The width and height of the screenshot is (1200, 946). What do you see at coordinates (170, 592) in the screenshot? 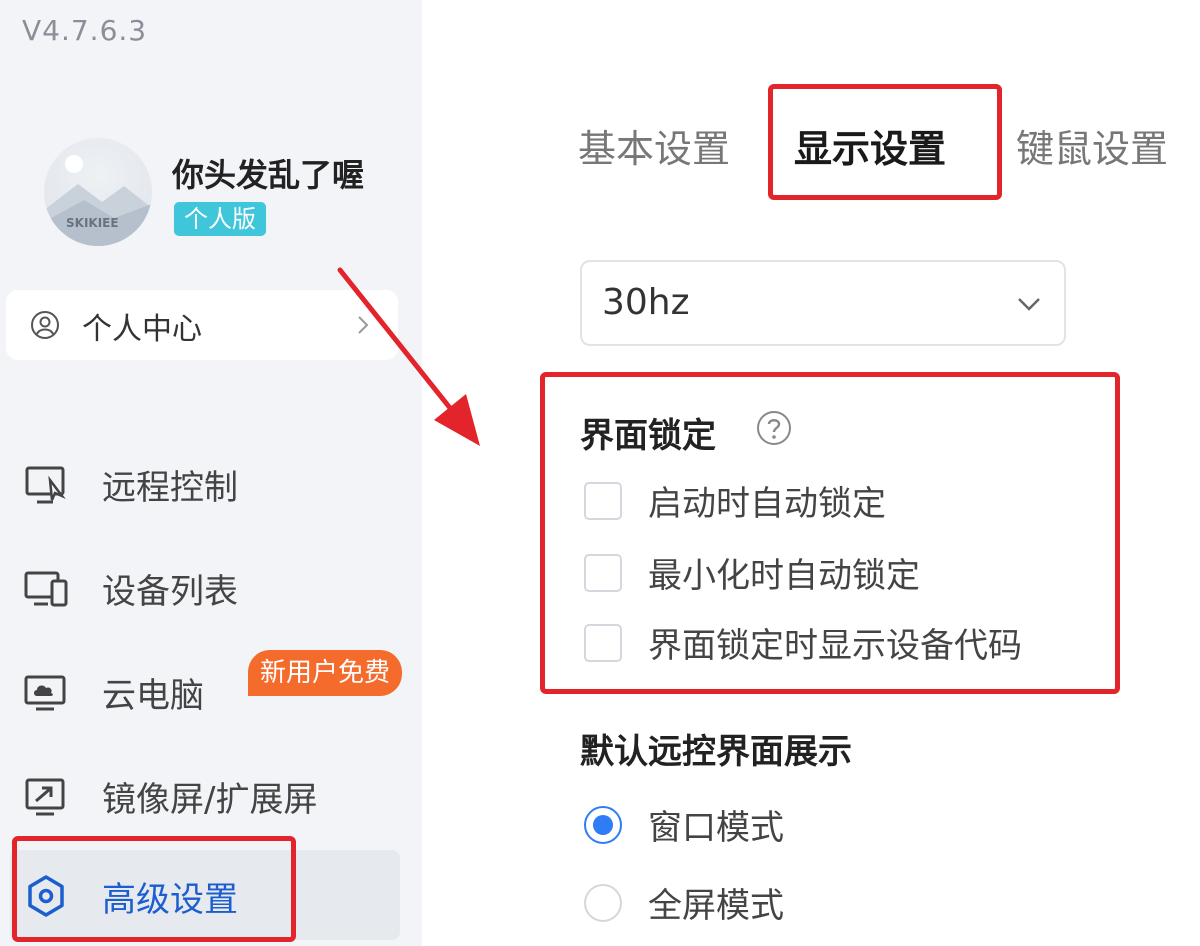
I see `sidebar-item-label: 设备列表` at bounding box center [170, 592].